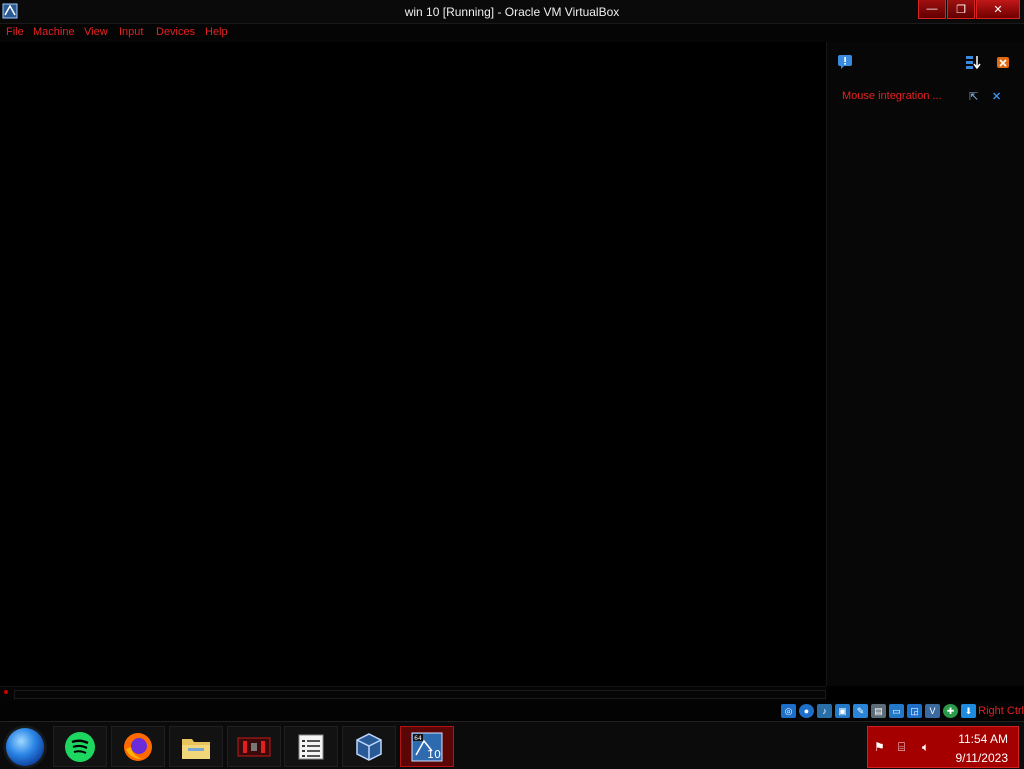 This screenshot has height=769, width=1024. I want to click on taskbar-notepad, so click(311, 746).